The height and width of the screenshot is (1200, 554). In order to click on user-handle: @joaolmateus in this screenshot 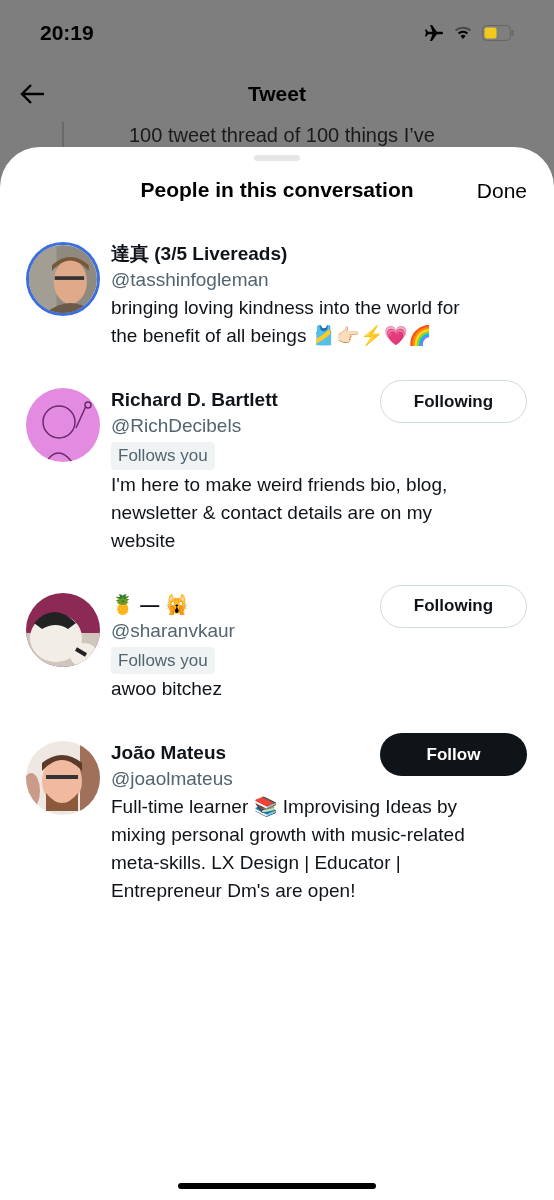, I will do `click(172, 779)`.